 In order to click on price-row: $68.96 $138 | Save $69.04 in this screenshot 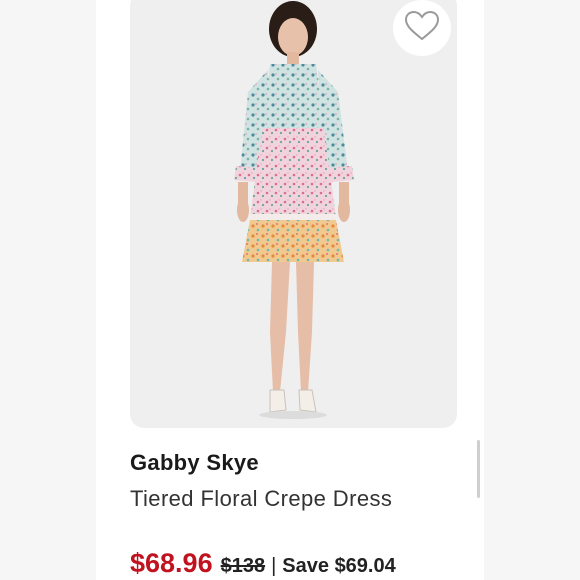, I will do `click(263, 563)`.